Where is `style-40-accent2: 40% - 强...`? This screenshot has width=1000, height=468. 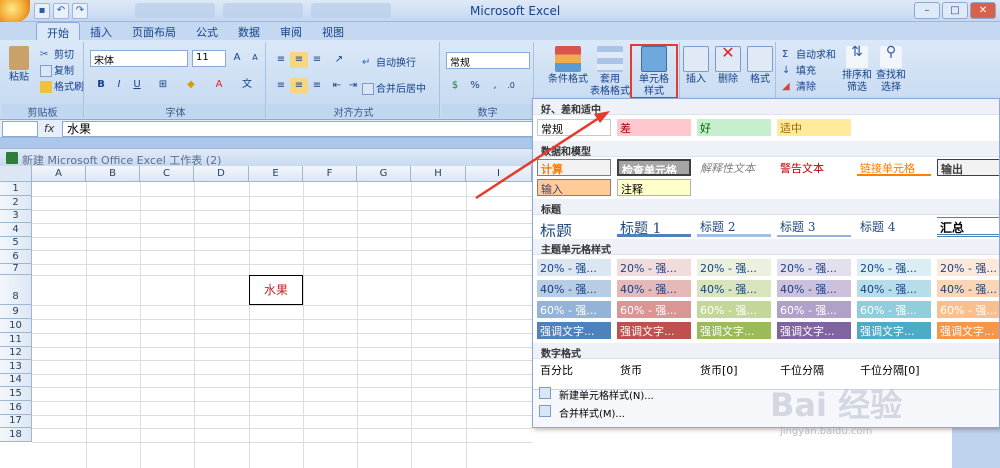
style-40-accent2: 40% - 强... is located at coordinates (654, 288).